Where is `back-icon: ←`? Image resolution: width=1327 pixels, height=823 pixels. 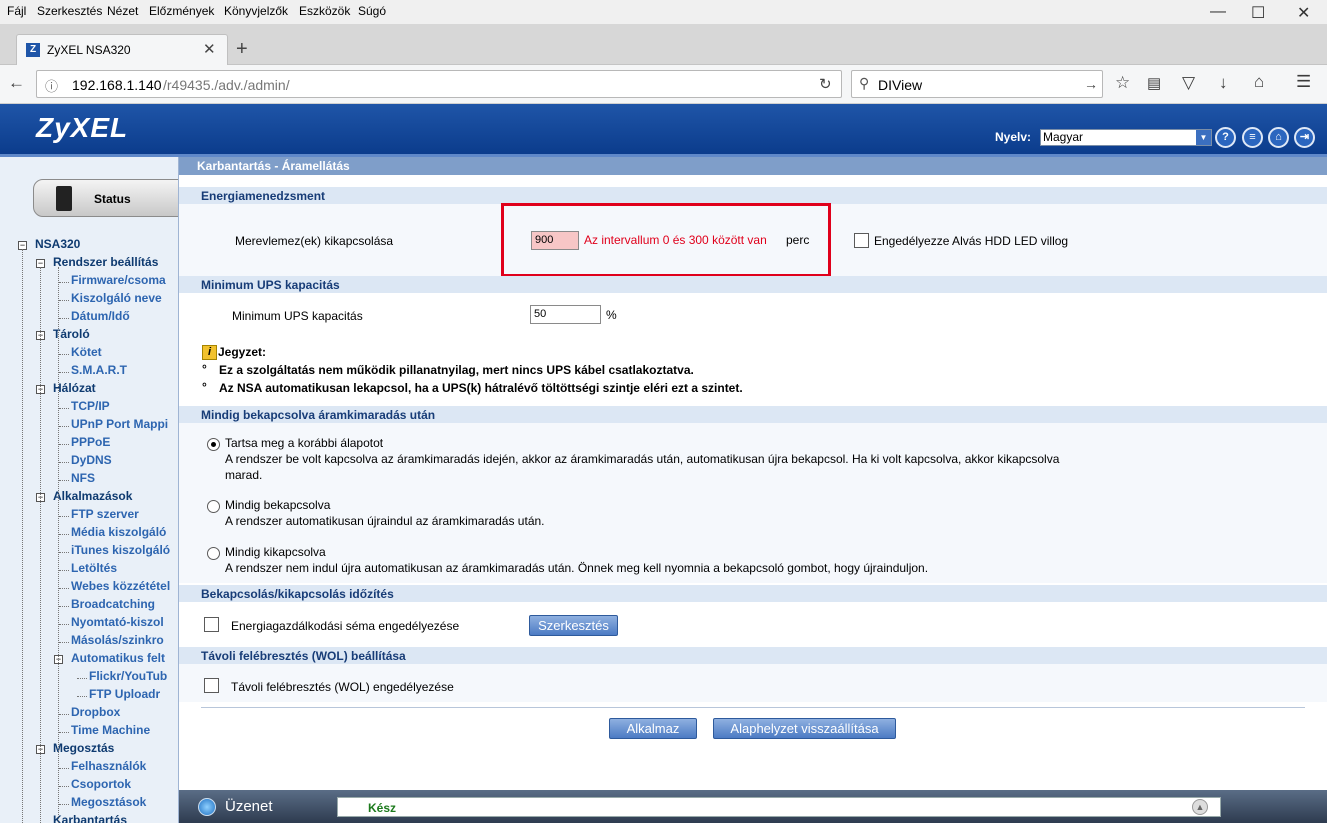 back-icon: ← is located at coordinates (16, 83).